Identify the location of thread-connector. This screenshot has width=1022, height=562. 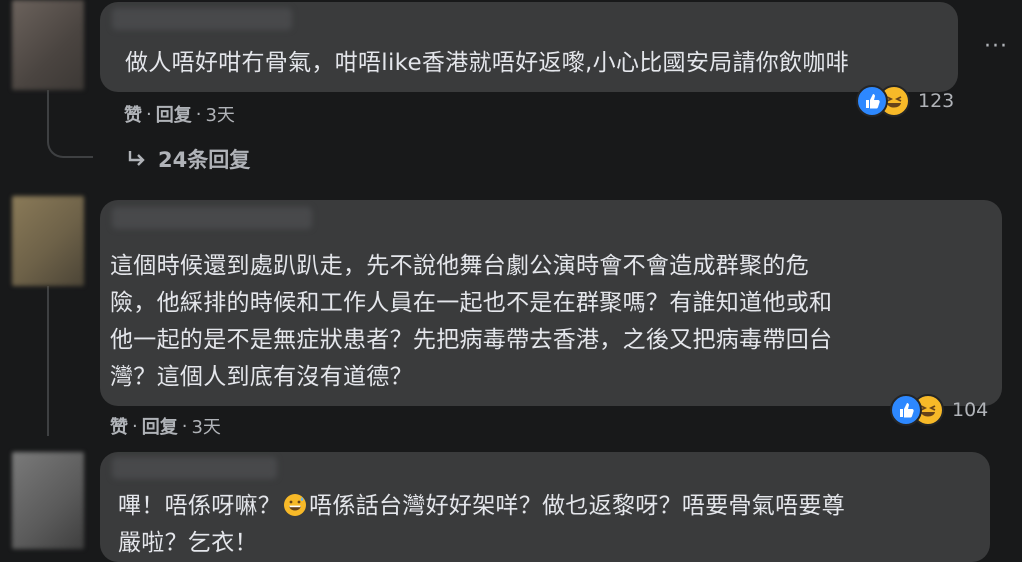
(70, 139).